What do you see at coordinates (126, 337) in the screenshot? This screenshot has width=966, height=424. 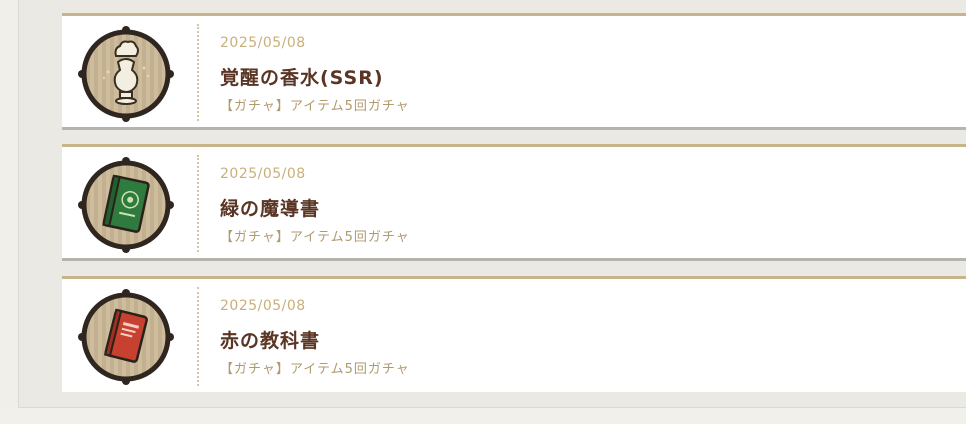 I see `red-textbook-icon` at bounding box center [126, 337].